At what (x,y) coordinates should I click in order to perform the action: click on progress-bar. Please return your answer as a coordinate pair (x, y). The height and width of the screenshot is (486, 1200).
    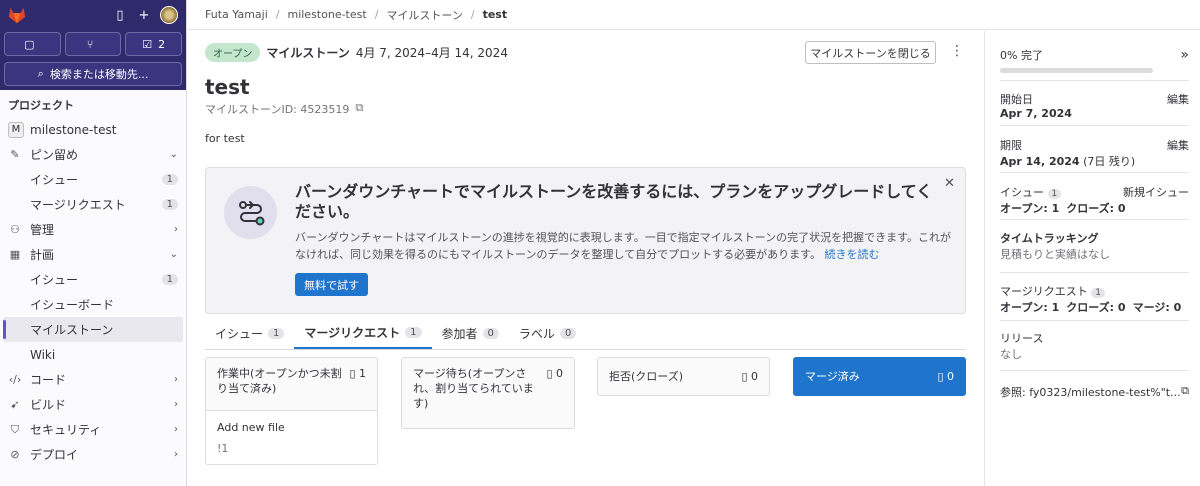
    Looking at the image, I should click on (1076, 70).